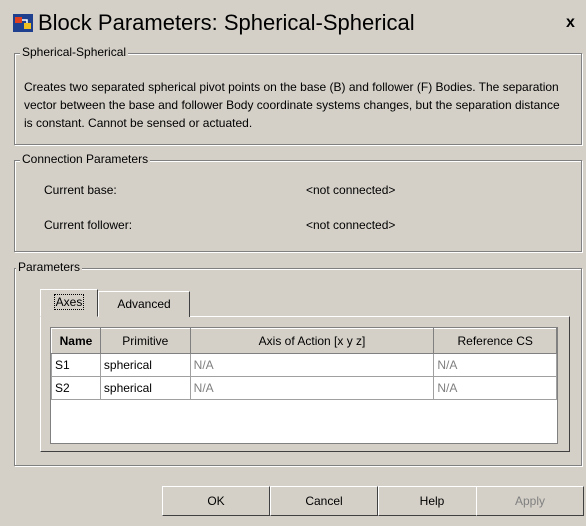  Describe the element at coordinates (74, 52) in the screenshot. I see `description-group-legend: Spherical-Spherical` at that location.